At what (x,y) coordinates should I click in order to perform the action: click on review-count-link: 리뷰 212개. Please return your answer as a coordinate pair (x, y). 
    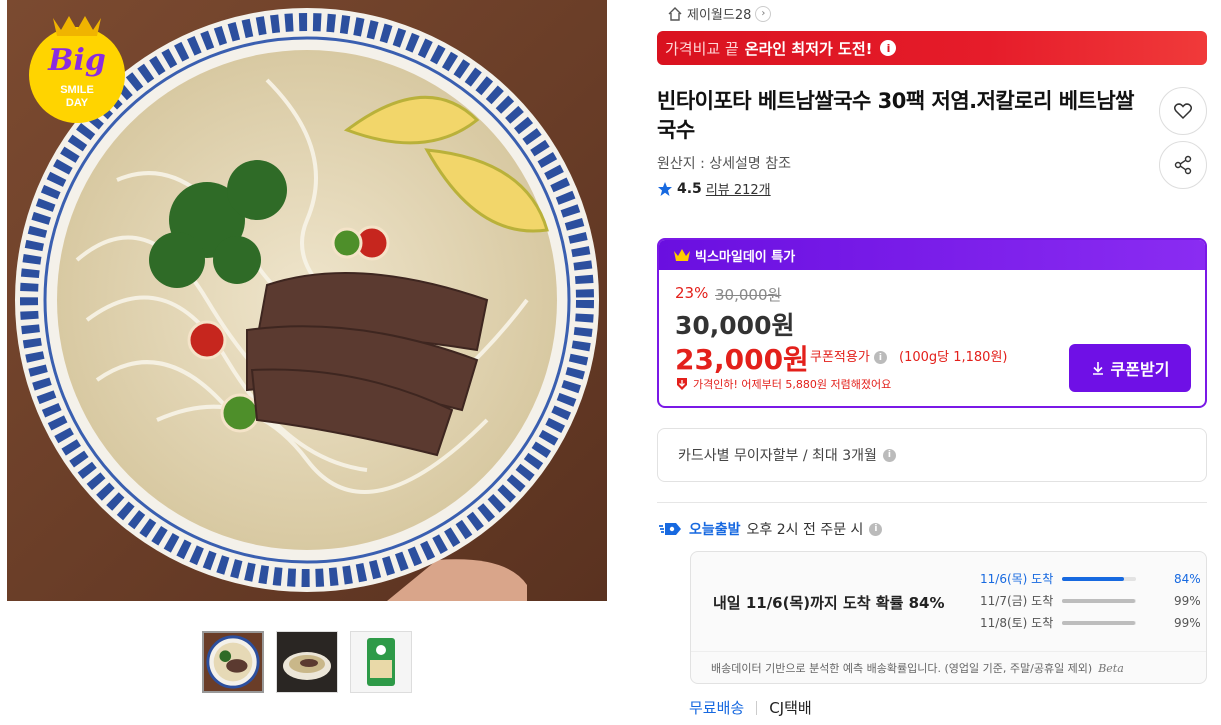
    Looking at the image, I should click on (738, 188).